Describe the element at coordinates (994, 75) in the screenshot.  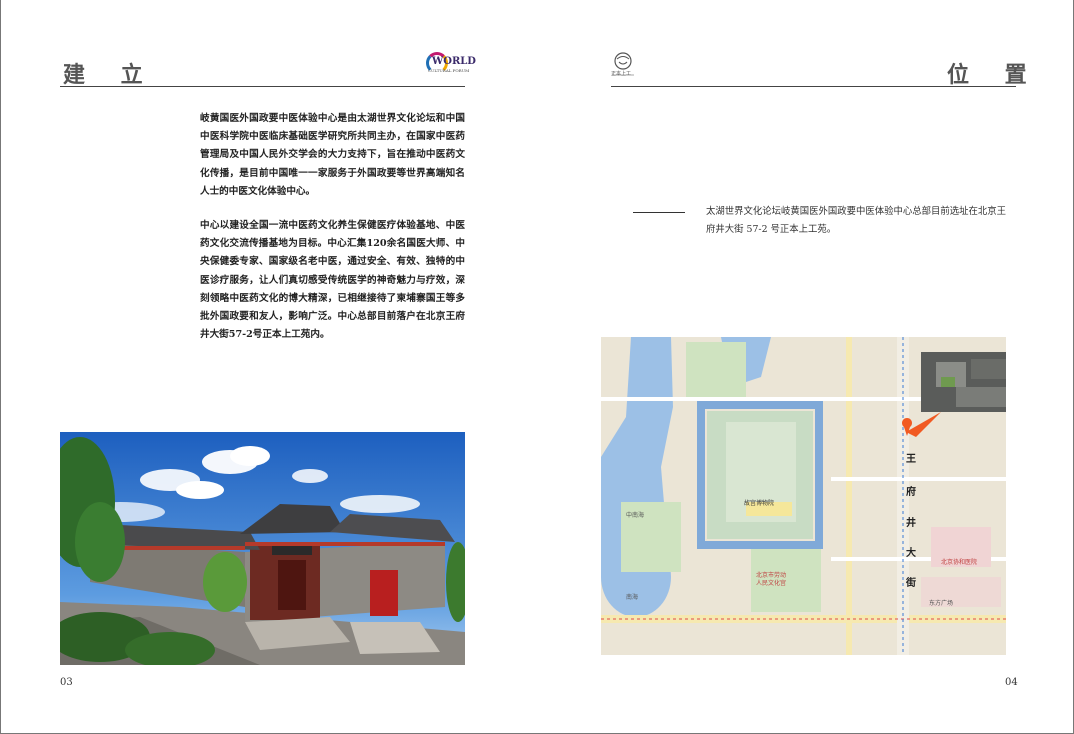
I see `section-title-location: 位 置` at that location.